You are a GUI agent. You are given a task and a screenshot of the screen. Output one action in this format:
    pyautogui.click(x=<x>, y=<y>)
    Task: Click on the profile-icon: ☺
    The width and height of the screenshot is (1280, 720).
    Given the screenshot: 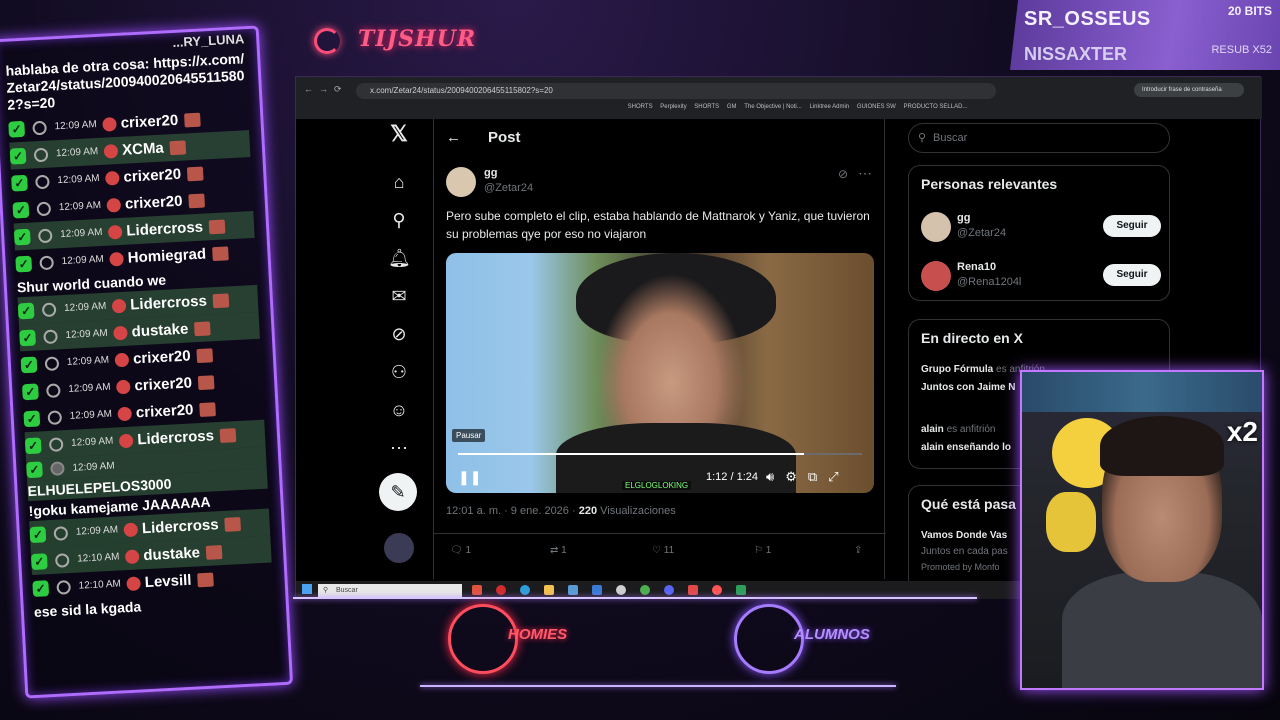 What is the action you would take?
    pyautogui.click(x=399, y=410)
    